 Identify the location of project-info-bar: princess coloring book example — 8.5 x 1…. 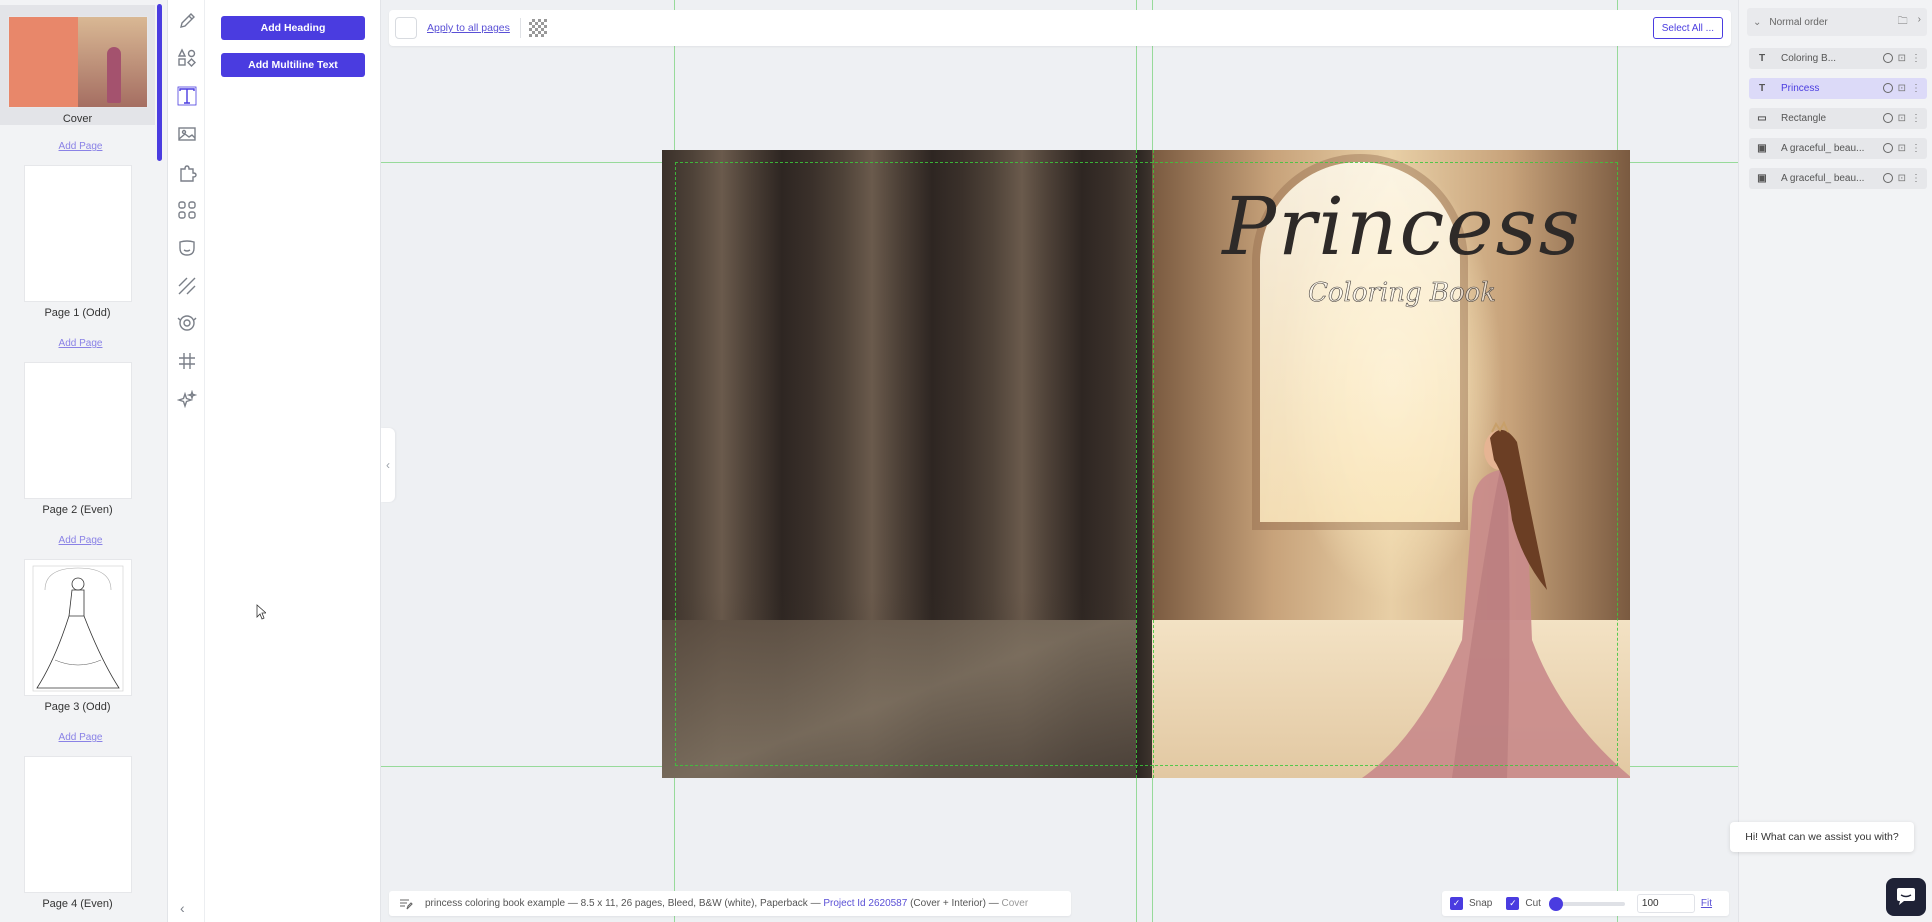
(730, 903).